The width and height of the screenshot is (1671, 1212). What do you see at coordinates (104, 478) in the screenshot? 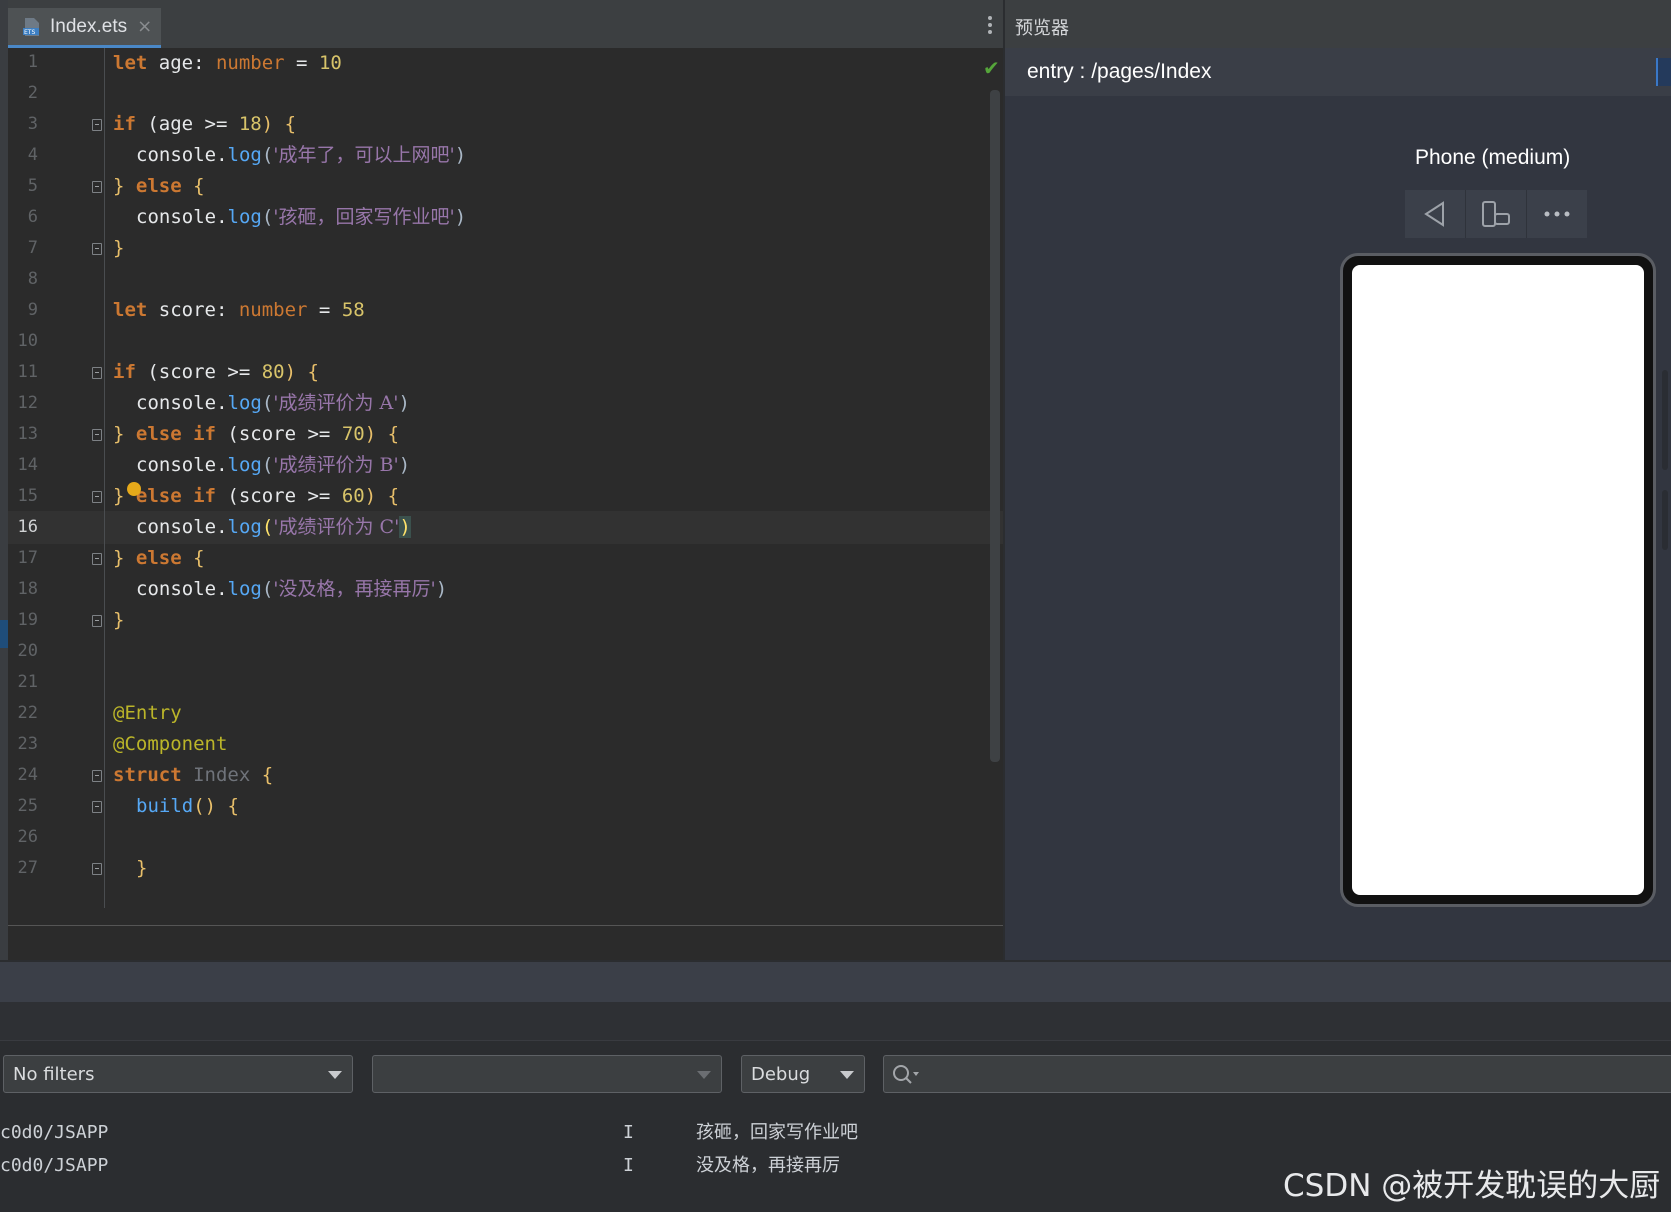
I see `indent-guide` at bounding box center [104, 478].